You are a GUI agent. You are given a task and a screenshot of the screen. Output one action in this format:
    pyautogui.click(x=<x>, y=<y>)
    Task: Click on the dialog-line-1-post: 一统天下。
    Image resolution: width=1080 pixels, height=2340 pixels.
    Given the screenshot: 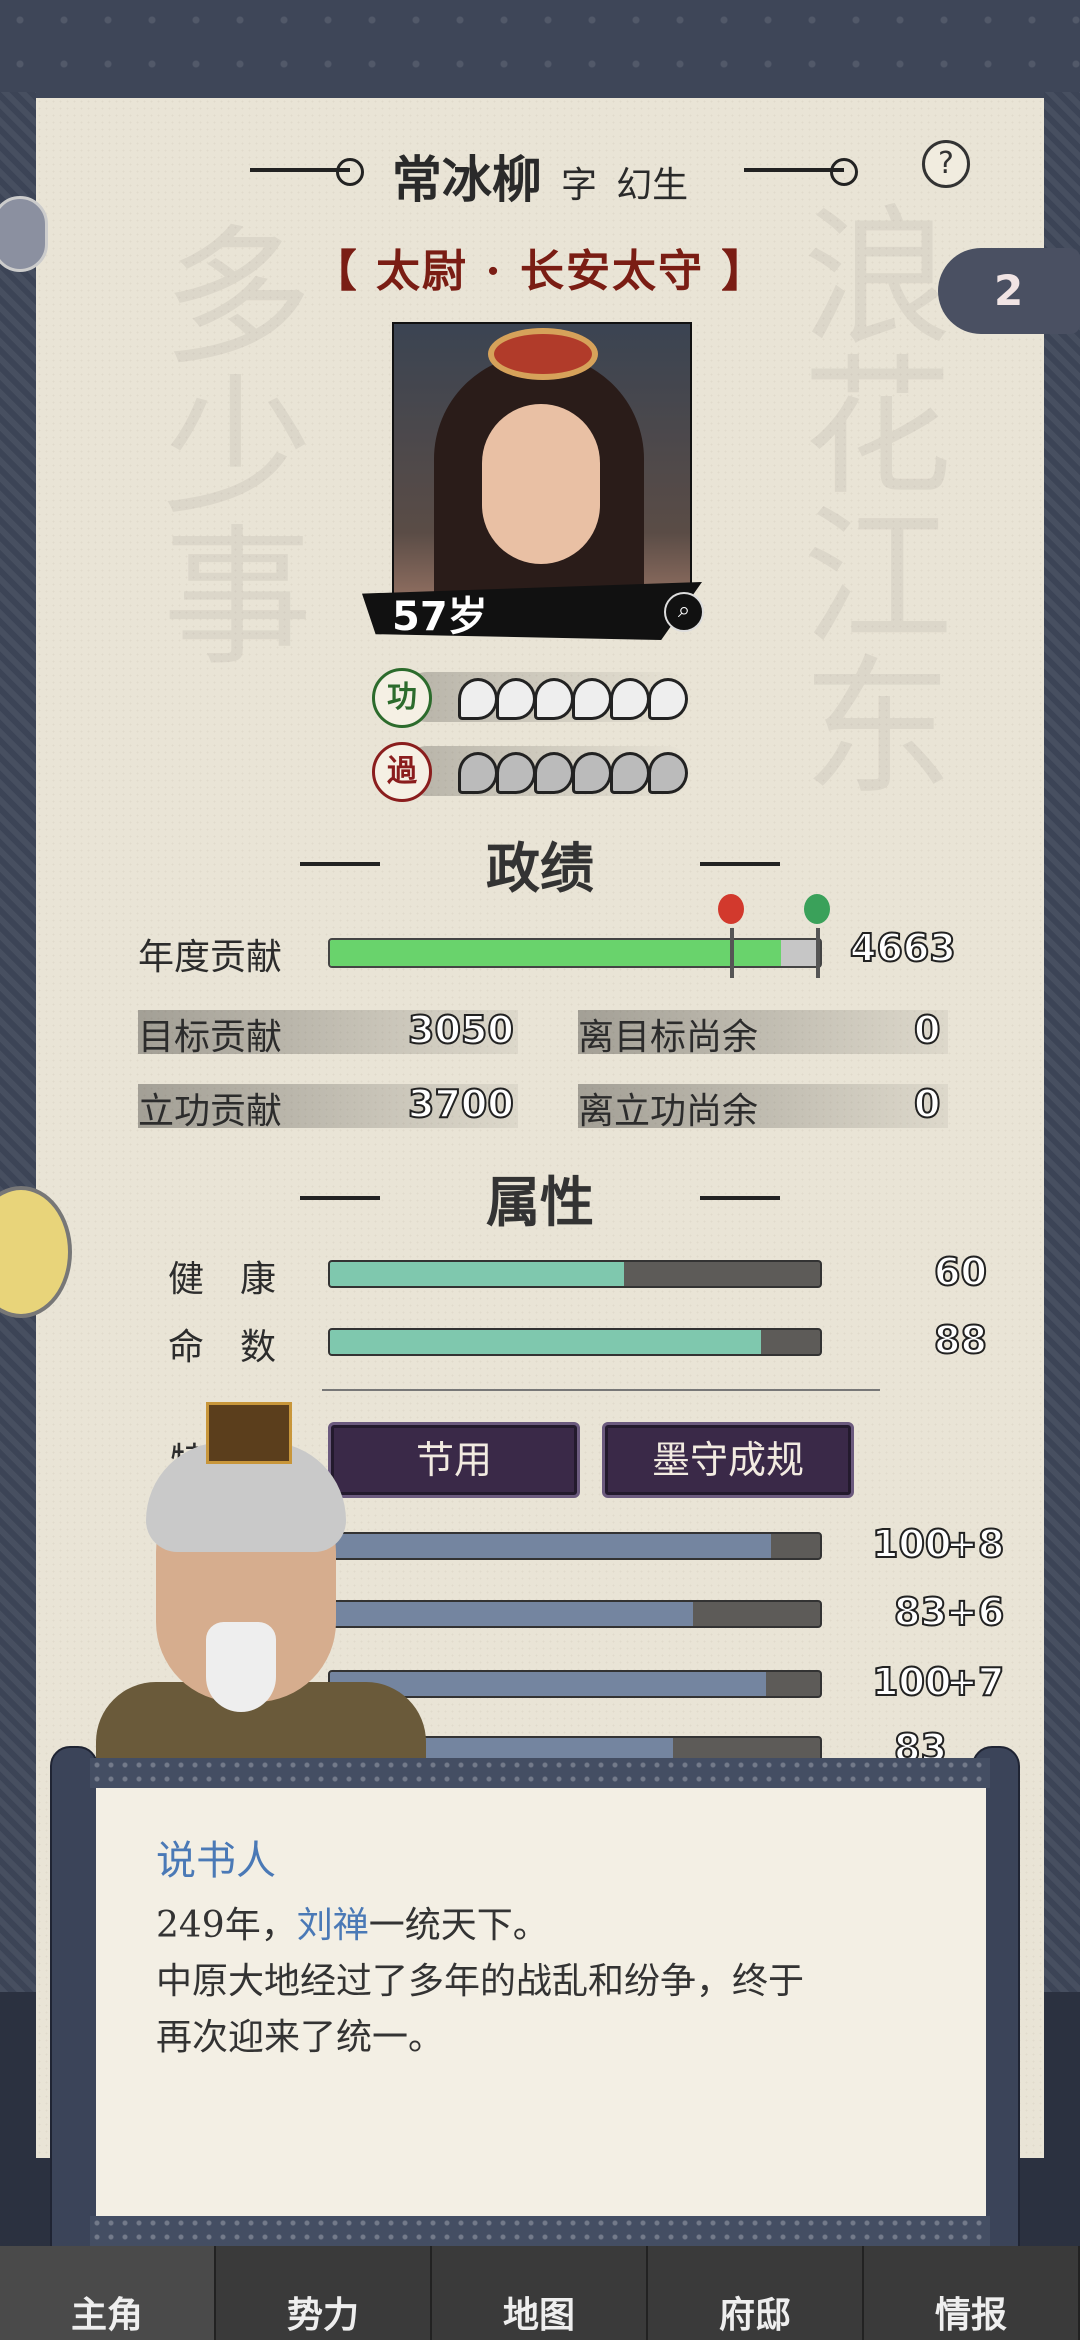 What is the action you would take?
    pyautogui.click(x=458, y=1925)
    